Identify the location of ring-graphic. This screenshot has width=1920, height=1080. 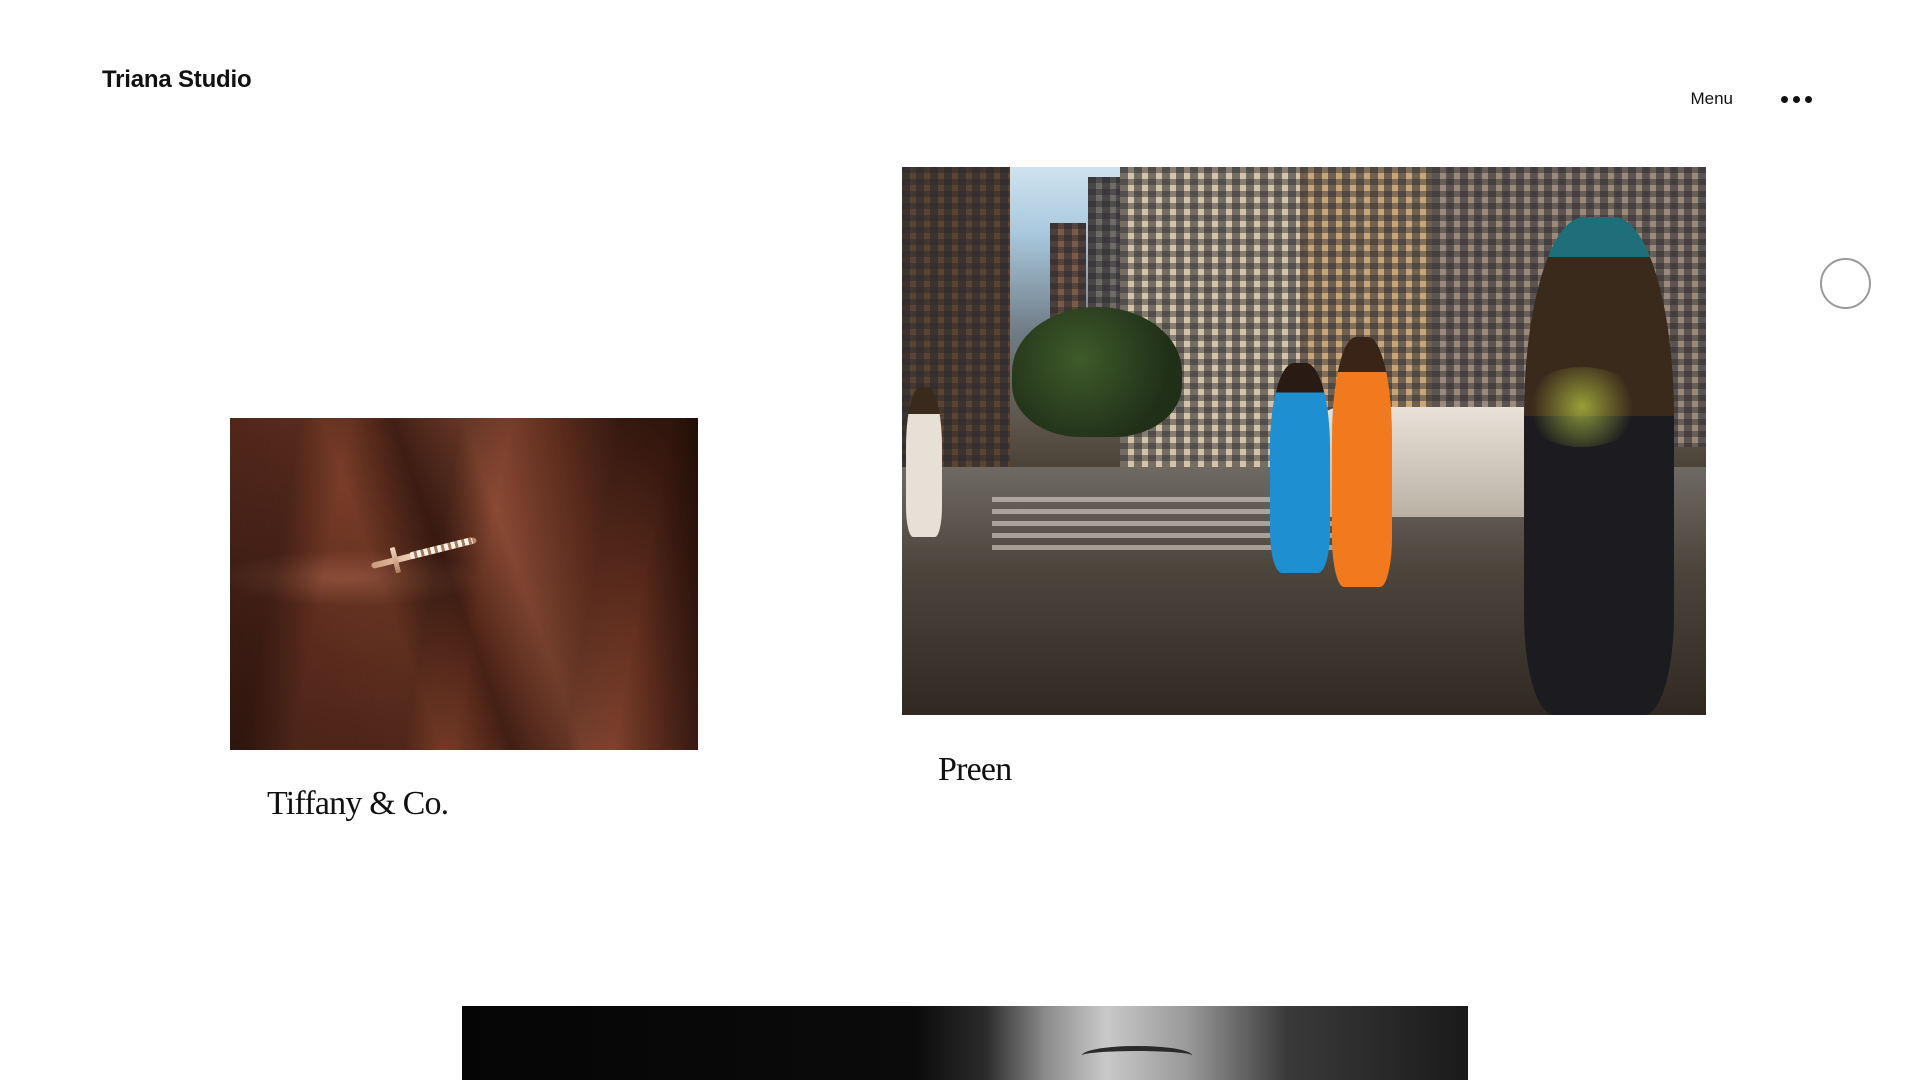
(424, 553).